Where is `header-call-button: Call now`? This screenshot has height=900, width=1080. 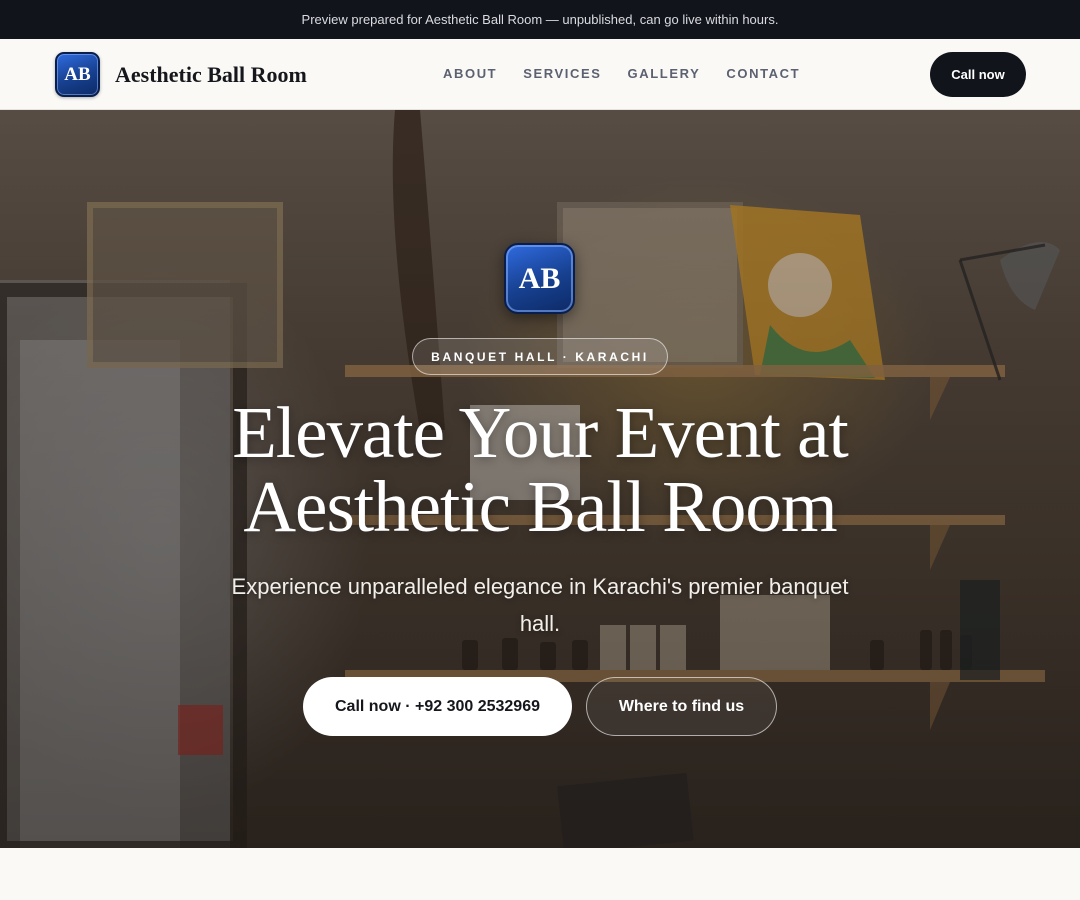
header-call-button: Call now is located at coordinates (978, 74).